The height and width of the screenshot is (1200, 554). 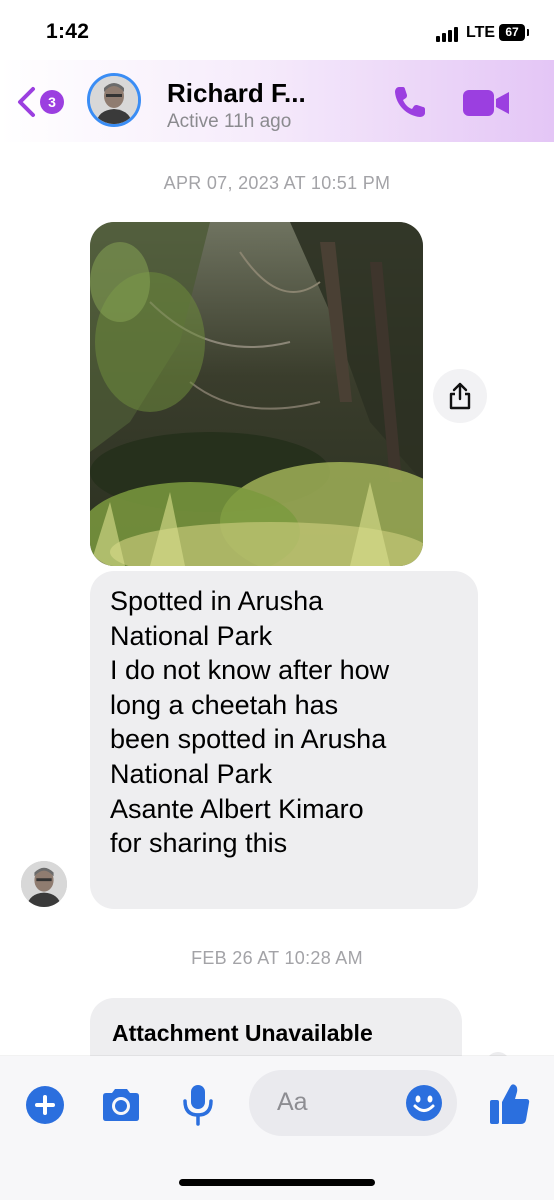 I want to click on unread-count-badge: 3, so click(x=52, y=102).